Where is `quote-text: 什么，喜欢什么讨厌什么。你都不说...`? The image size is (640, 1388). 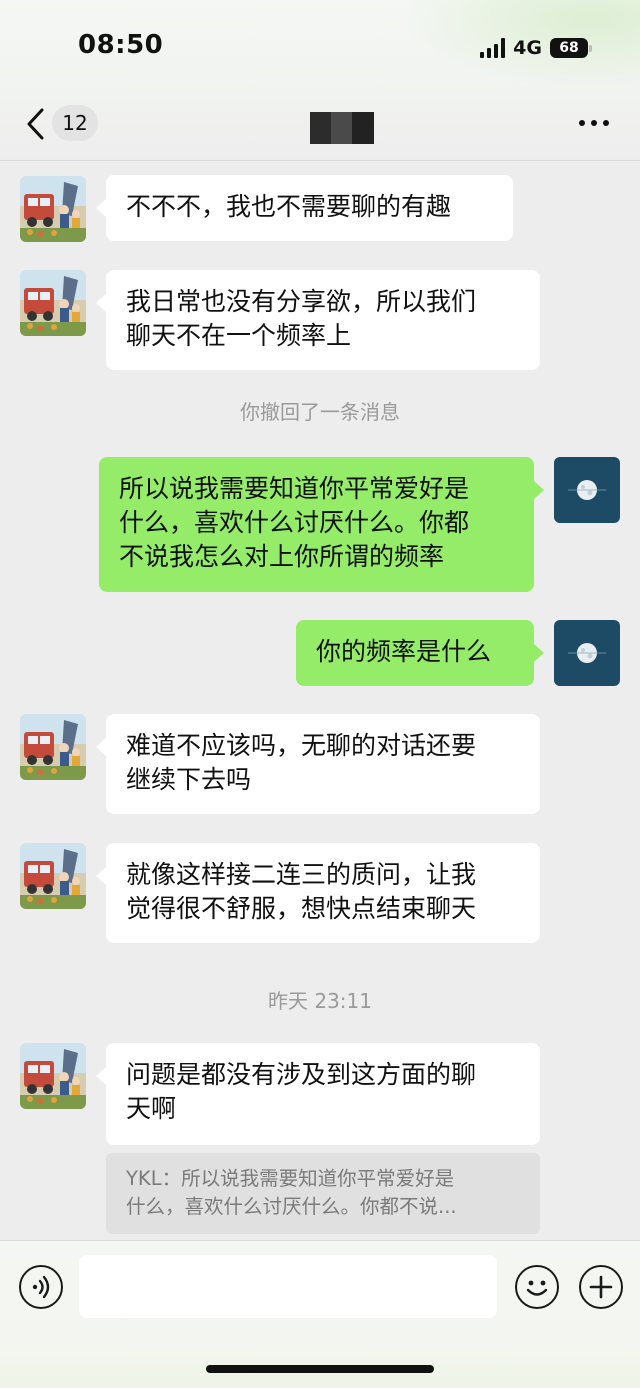
quote-text: 什么，喜欢什么讨厌什么。你都不说... is located at coordinates (291, 1206).